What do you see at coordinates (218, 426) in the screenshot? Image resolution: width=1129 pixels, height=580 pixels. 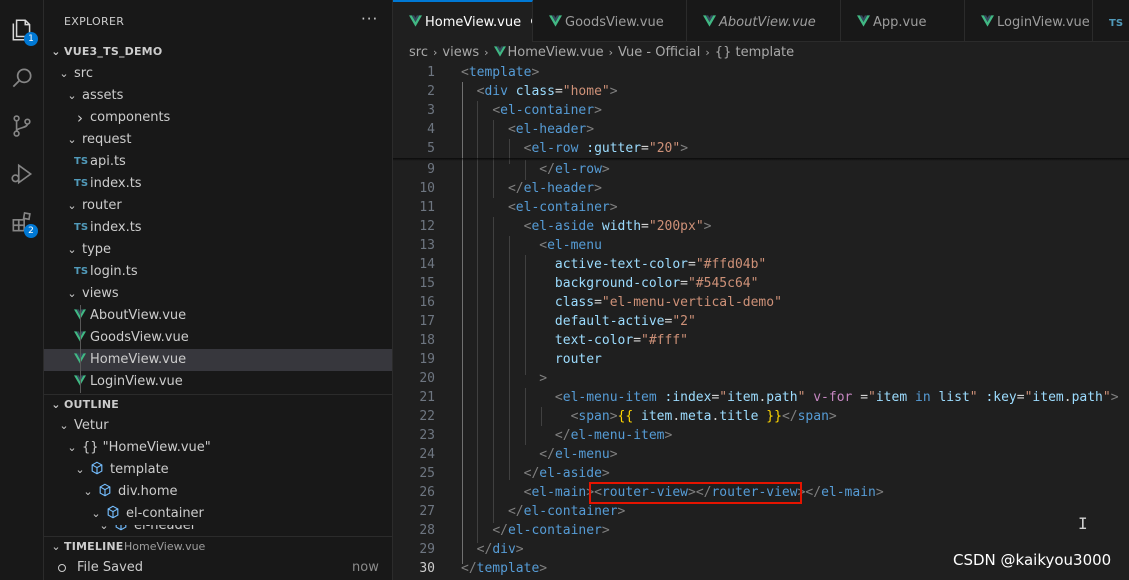 I see `outline-item: ⌄ Vetur` at bounding box center [218, 426].